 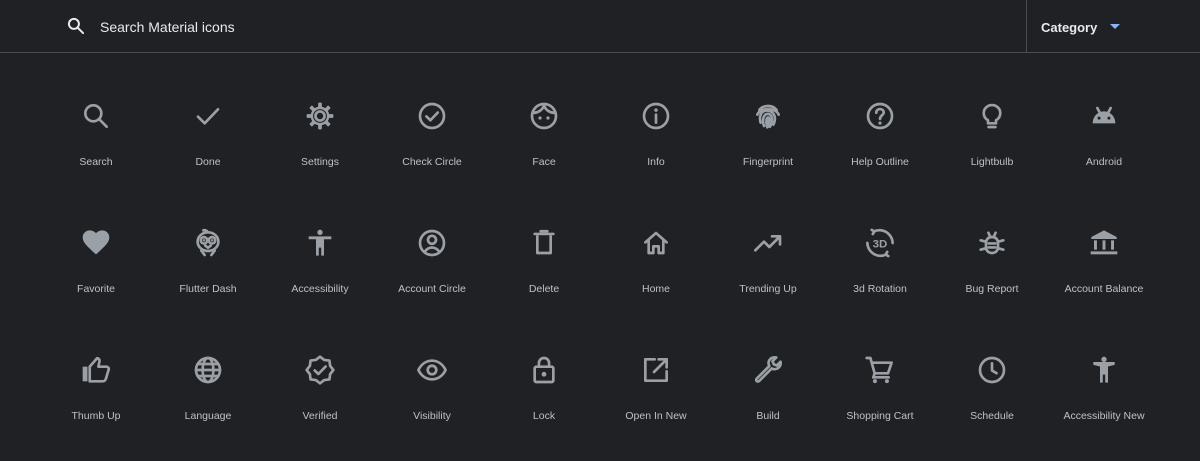 I want to click on icon-label: Shopping Cart, so click(x=880, y=416).